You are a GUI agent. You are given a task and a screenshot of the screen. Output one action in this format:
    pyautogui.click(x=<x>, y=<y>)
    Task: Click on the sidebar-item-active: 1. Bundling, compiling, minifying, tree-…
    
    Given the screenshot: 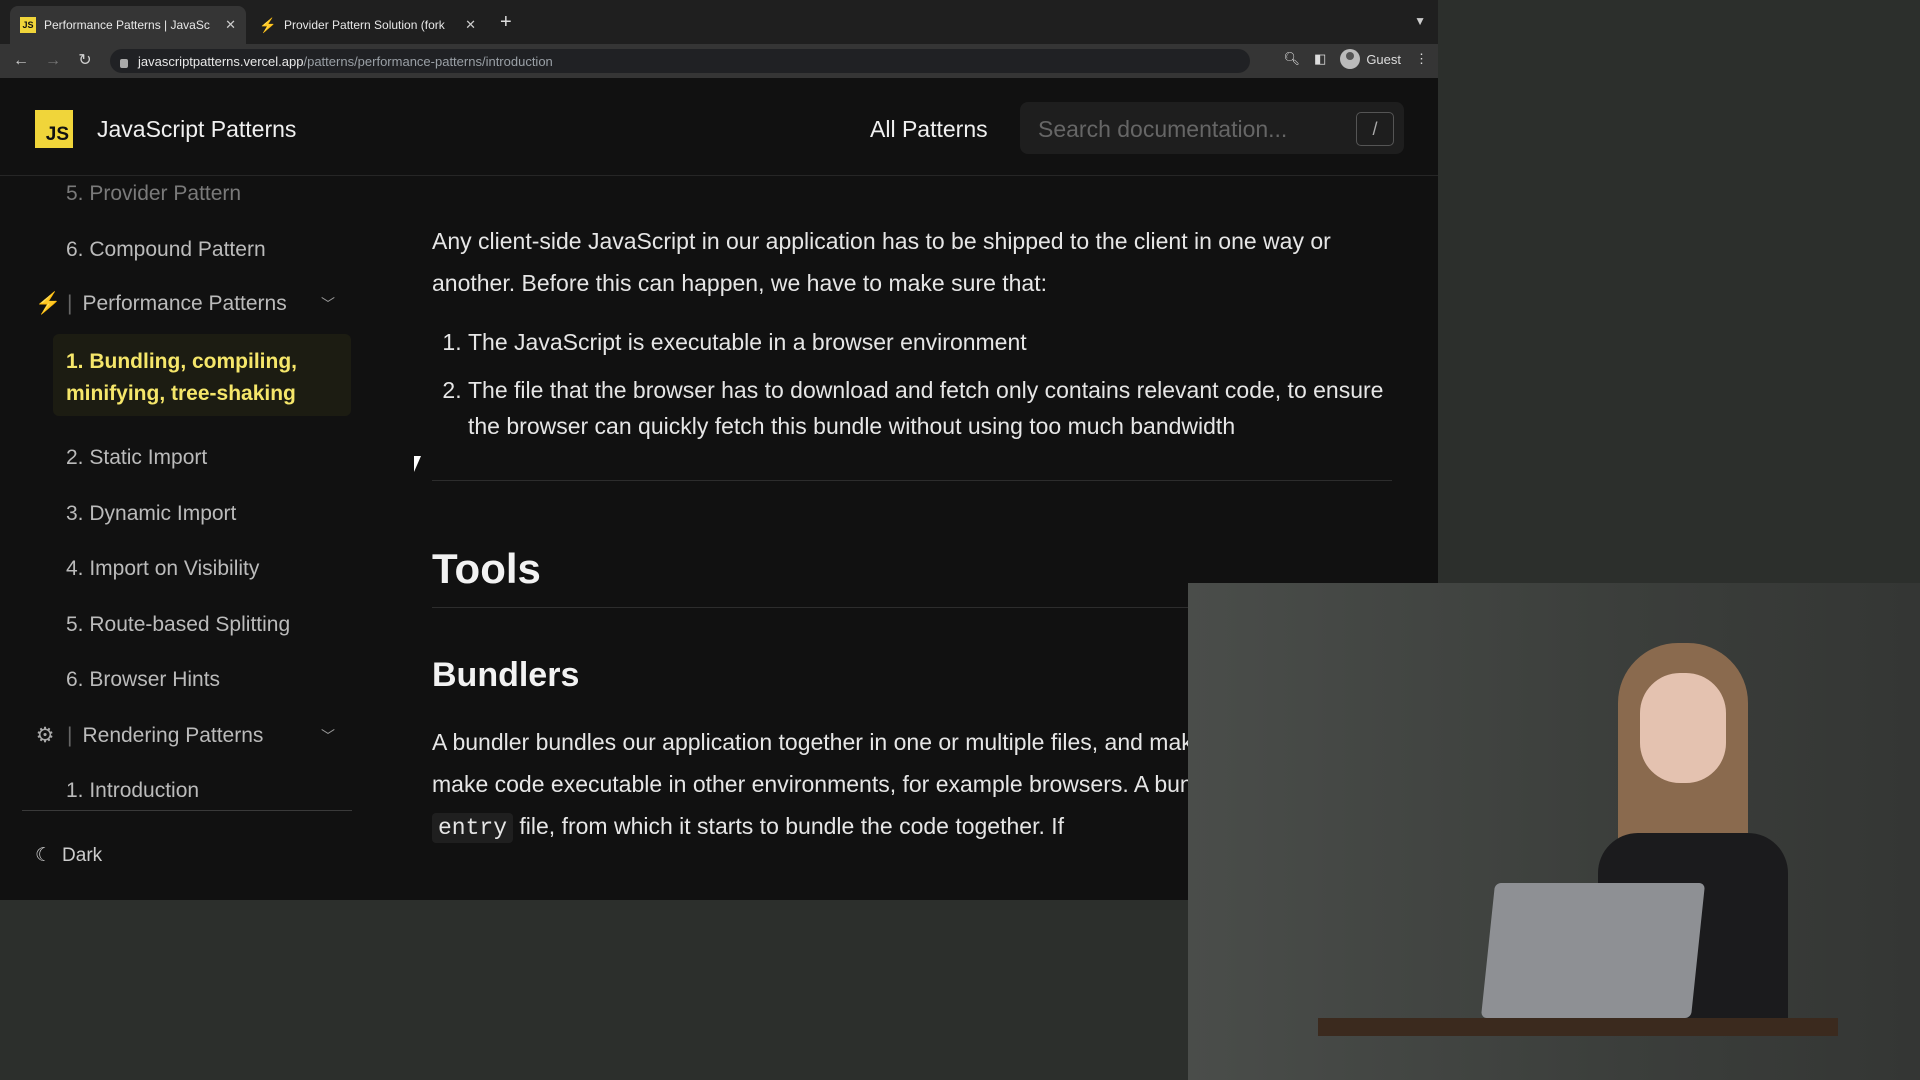 What is the action you would take?
    pyautogui.click(x=202, y=375)
    